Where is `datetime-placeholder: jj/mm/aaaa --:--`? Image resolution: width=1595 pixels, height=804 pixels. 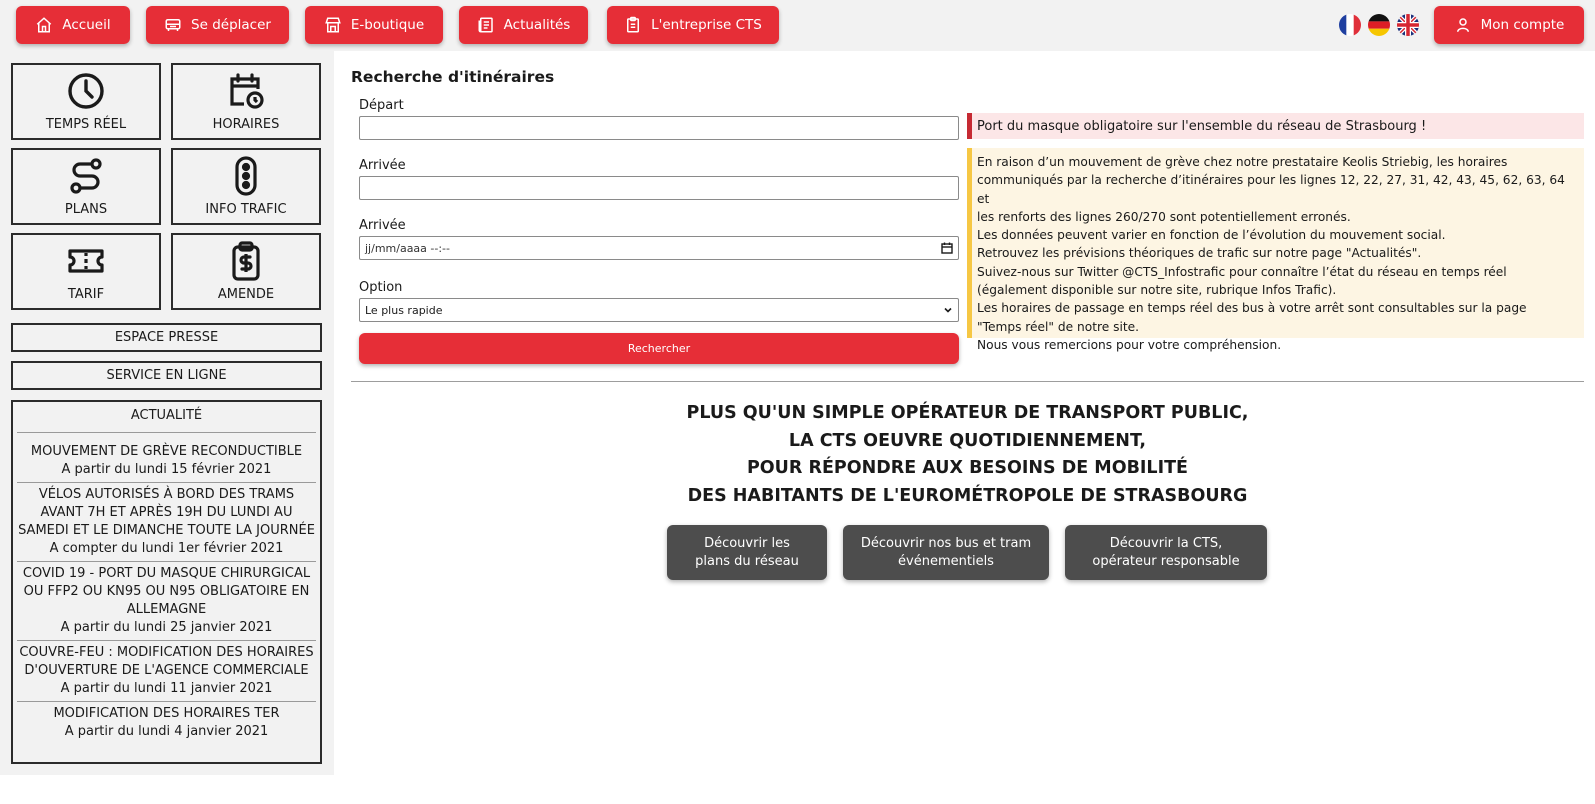 datetime-placeholder: jj/mm/aaaa --:-- is located at coordinates (407, 248).